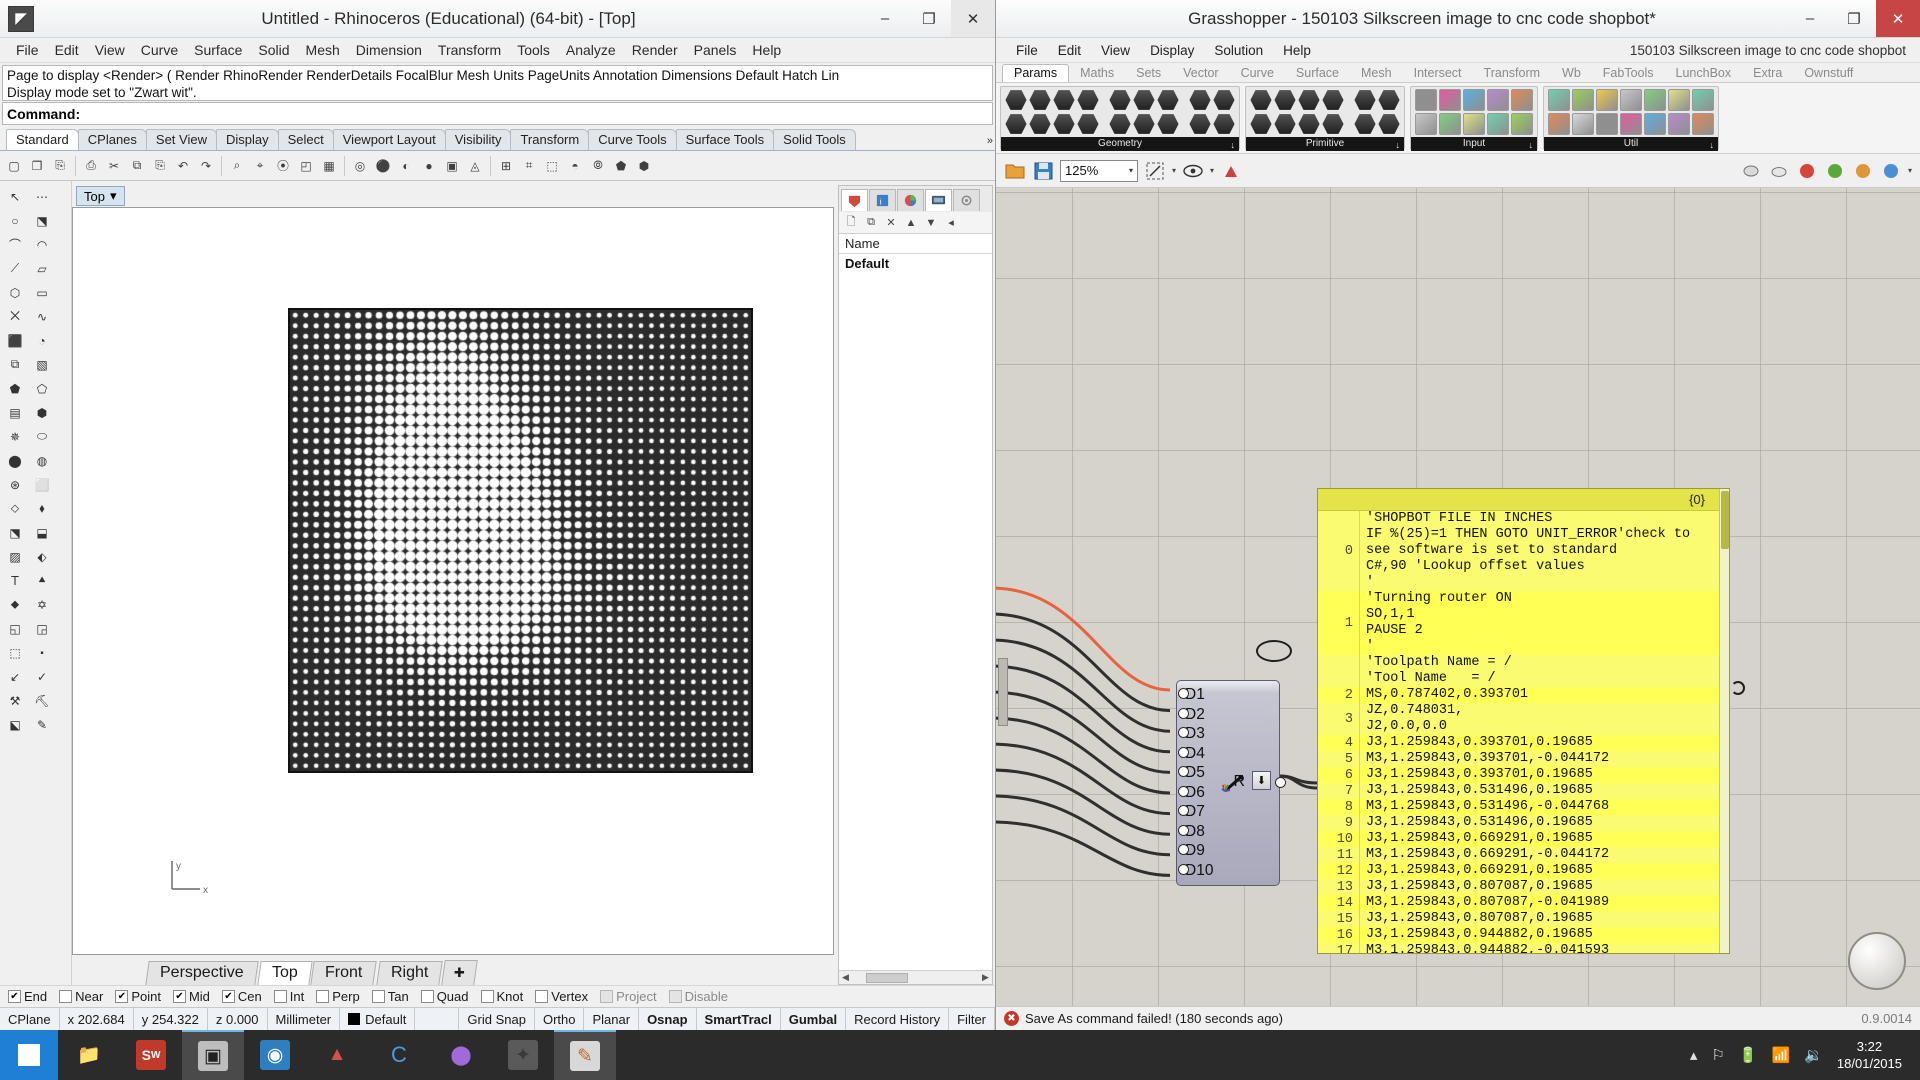  Describe the element at coordinates (931, 223) in the screenshot. I see `move-down-icon: ▼` at that location.